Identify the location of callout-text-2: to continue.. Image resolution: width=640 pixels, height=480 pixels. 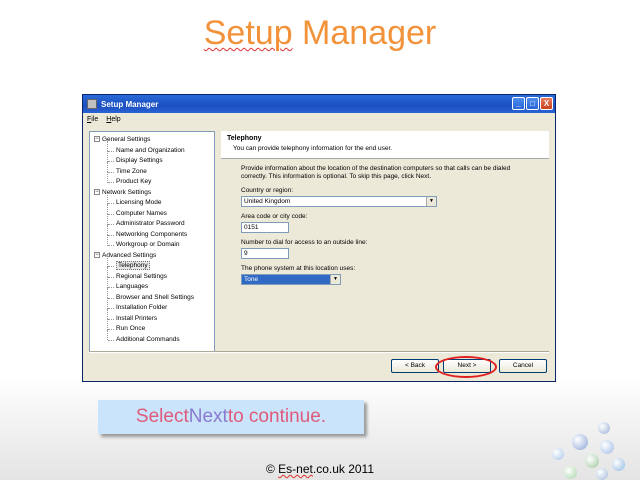
(277, 416).